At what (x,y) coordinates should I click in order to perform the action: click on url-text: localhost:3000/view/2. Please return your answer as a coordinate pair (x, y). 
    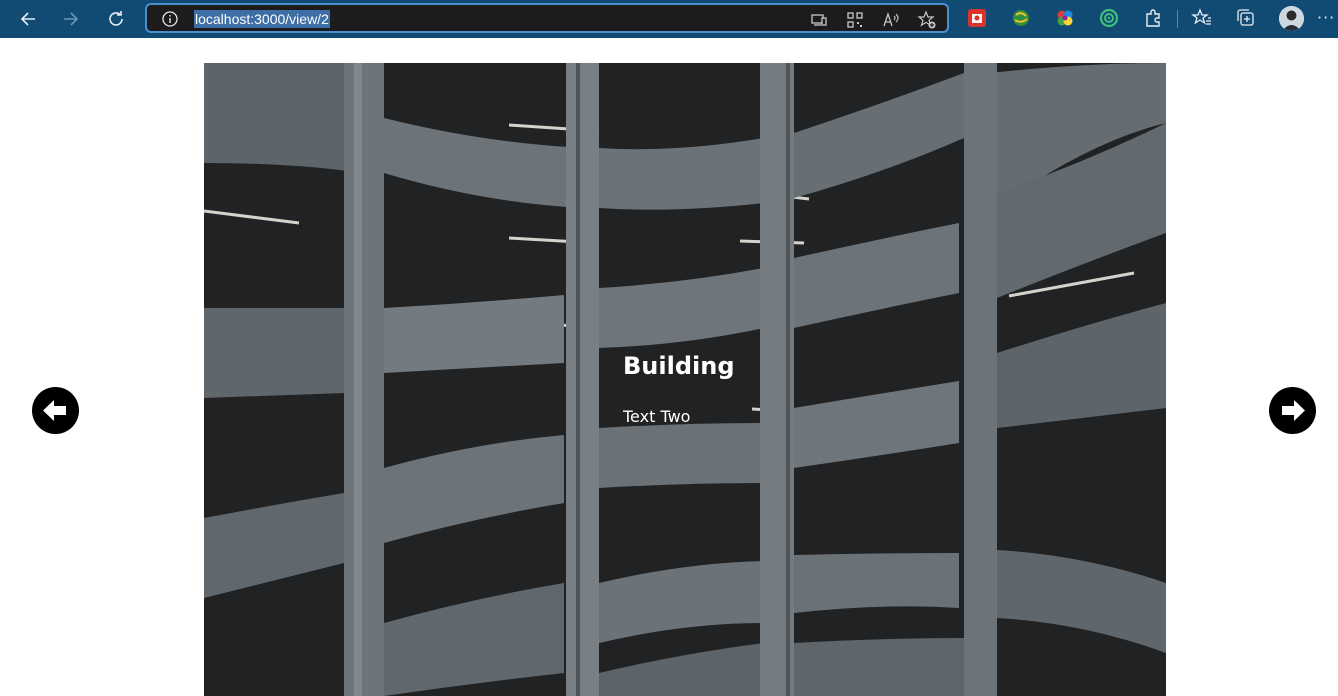
    Looking at the image, I should click on (262, 19).